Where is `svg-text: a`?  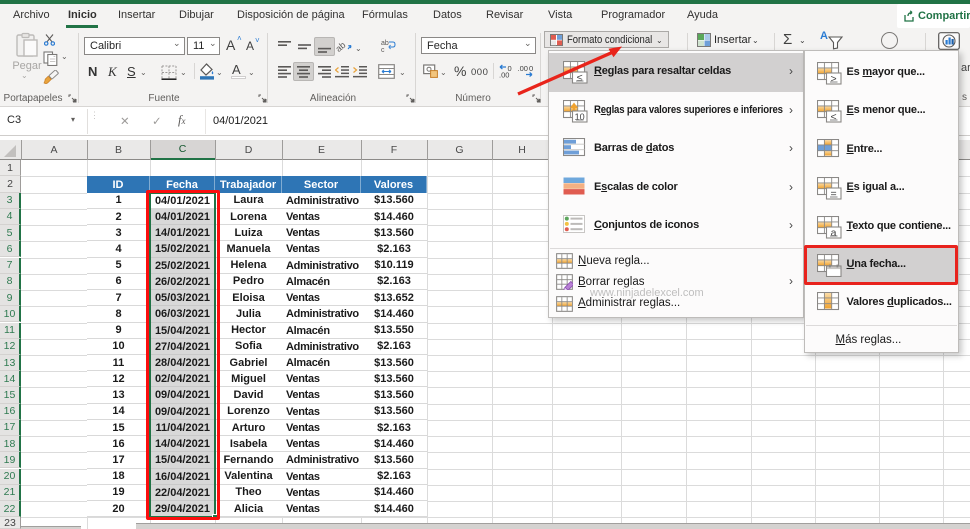 svg-text: a is located at coordinates (833, 232).